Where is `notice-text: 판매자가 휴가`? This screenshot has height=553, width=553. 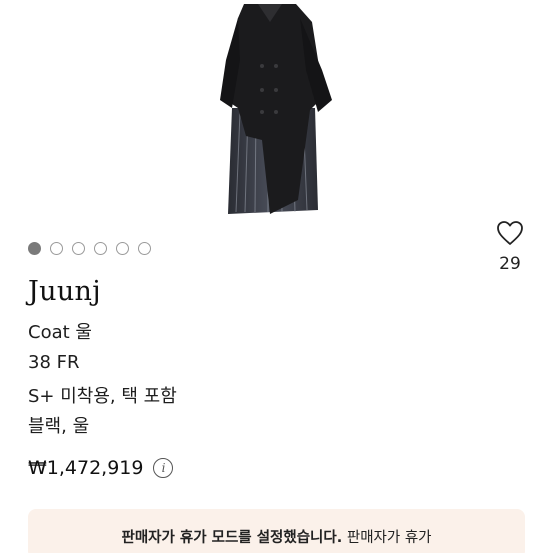 notice-text: 판매자가 휴가 is located at coordinates (387, 538).